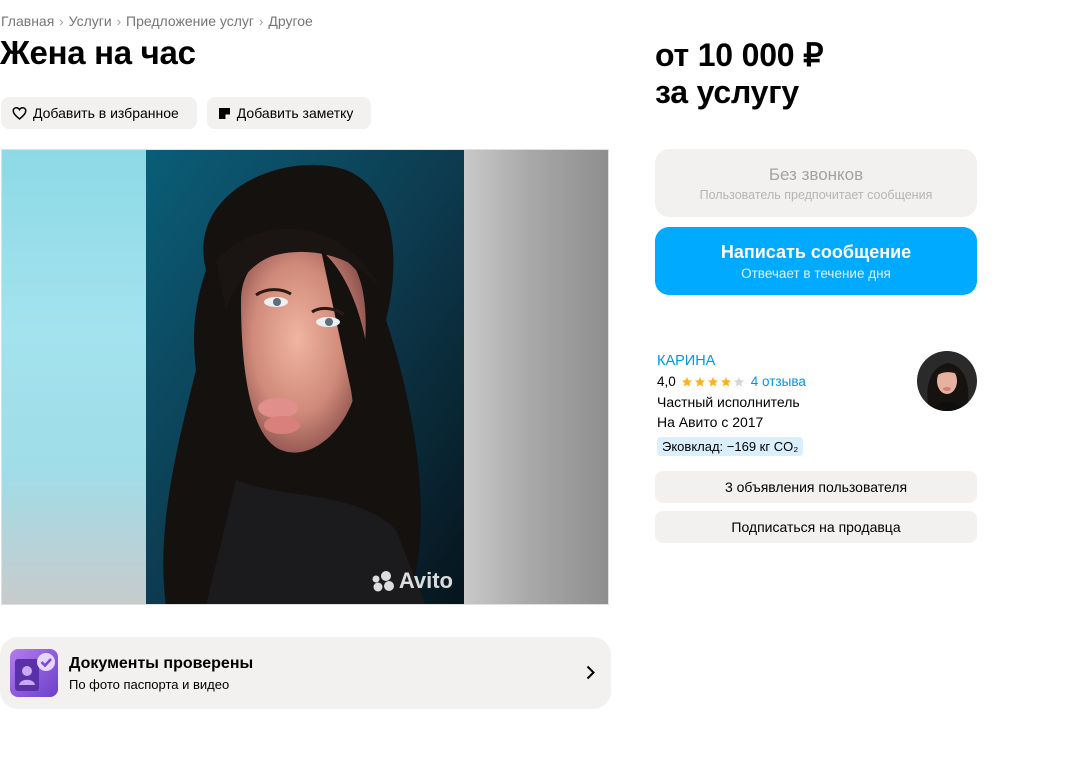  Describe the element at coordinates (149, 684) in the screenshot. I see `documents-subtitle: По фото паспорта и видео` at that location.